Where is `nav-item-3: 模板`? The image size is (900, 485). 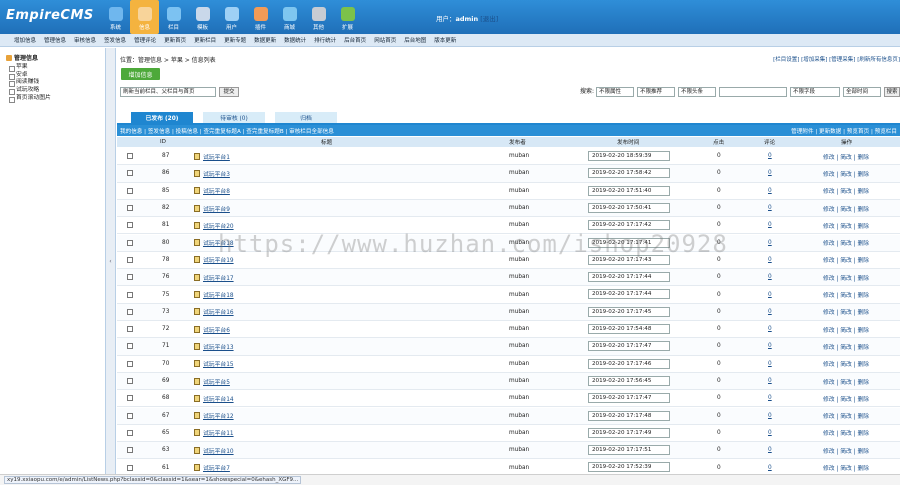 nav-item-3: 模板 is located at coordinates (202, 17).